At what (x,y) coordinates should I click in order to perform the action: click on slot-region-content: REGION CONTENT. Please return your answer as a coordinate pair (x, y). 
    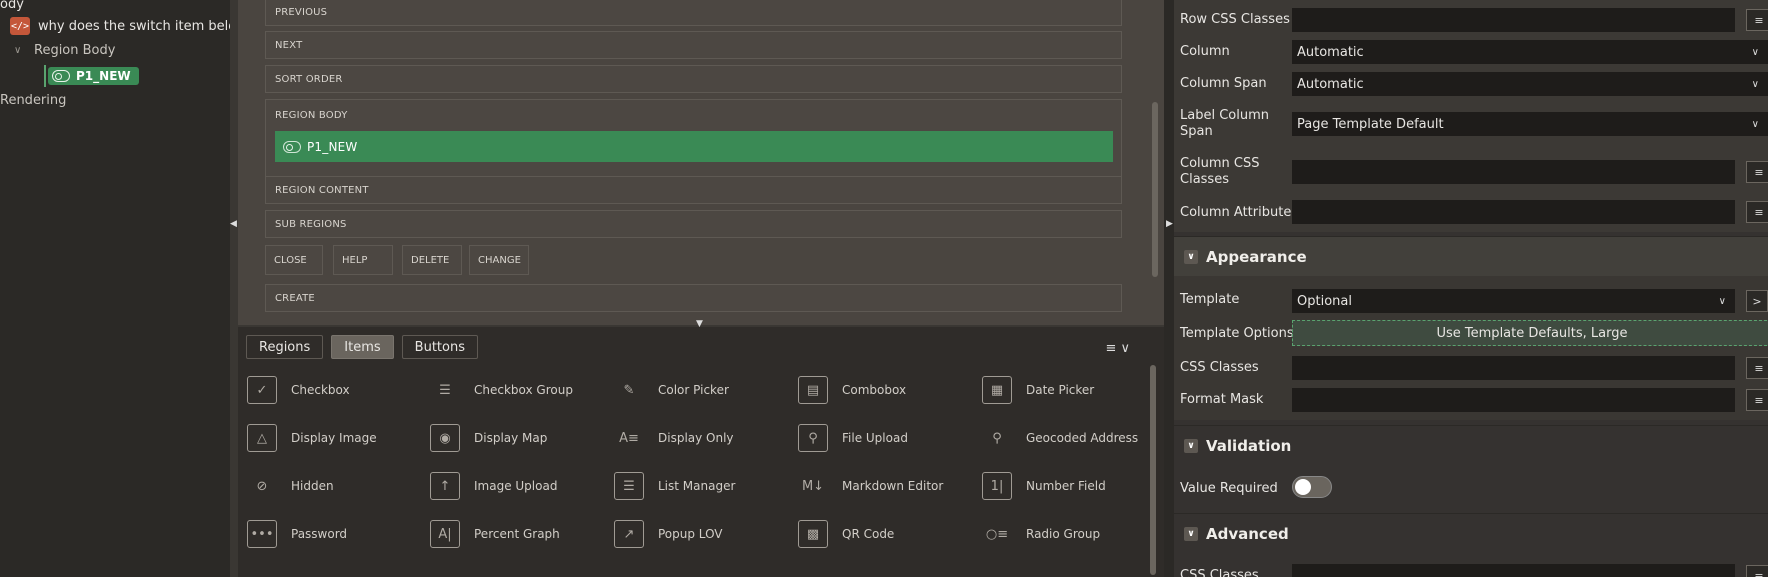
    Looking at the image, I should click on (693, 190).